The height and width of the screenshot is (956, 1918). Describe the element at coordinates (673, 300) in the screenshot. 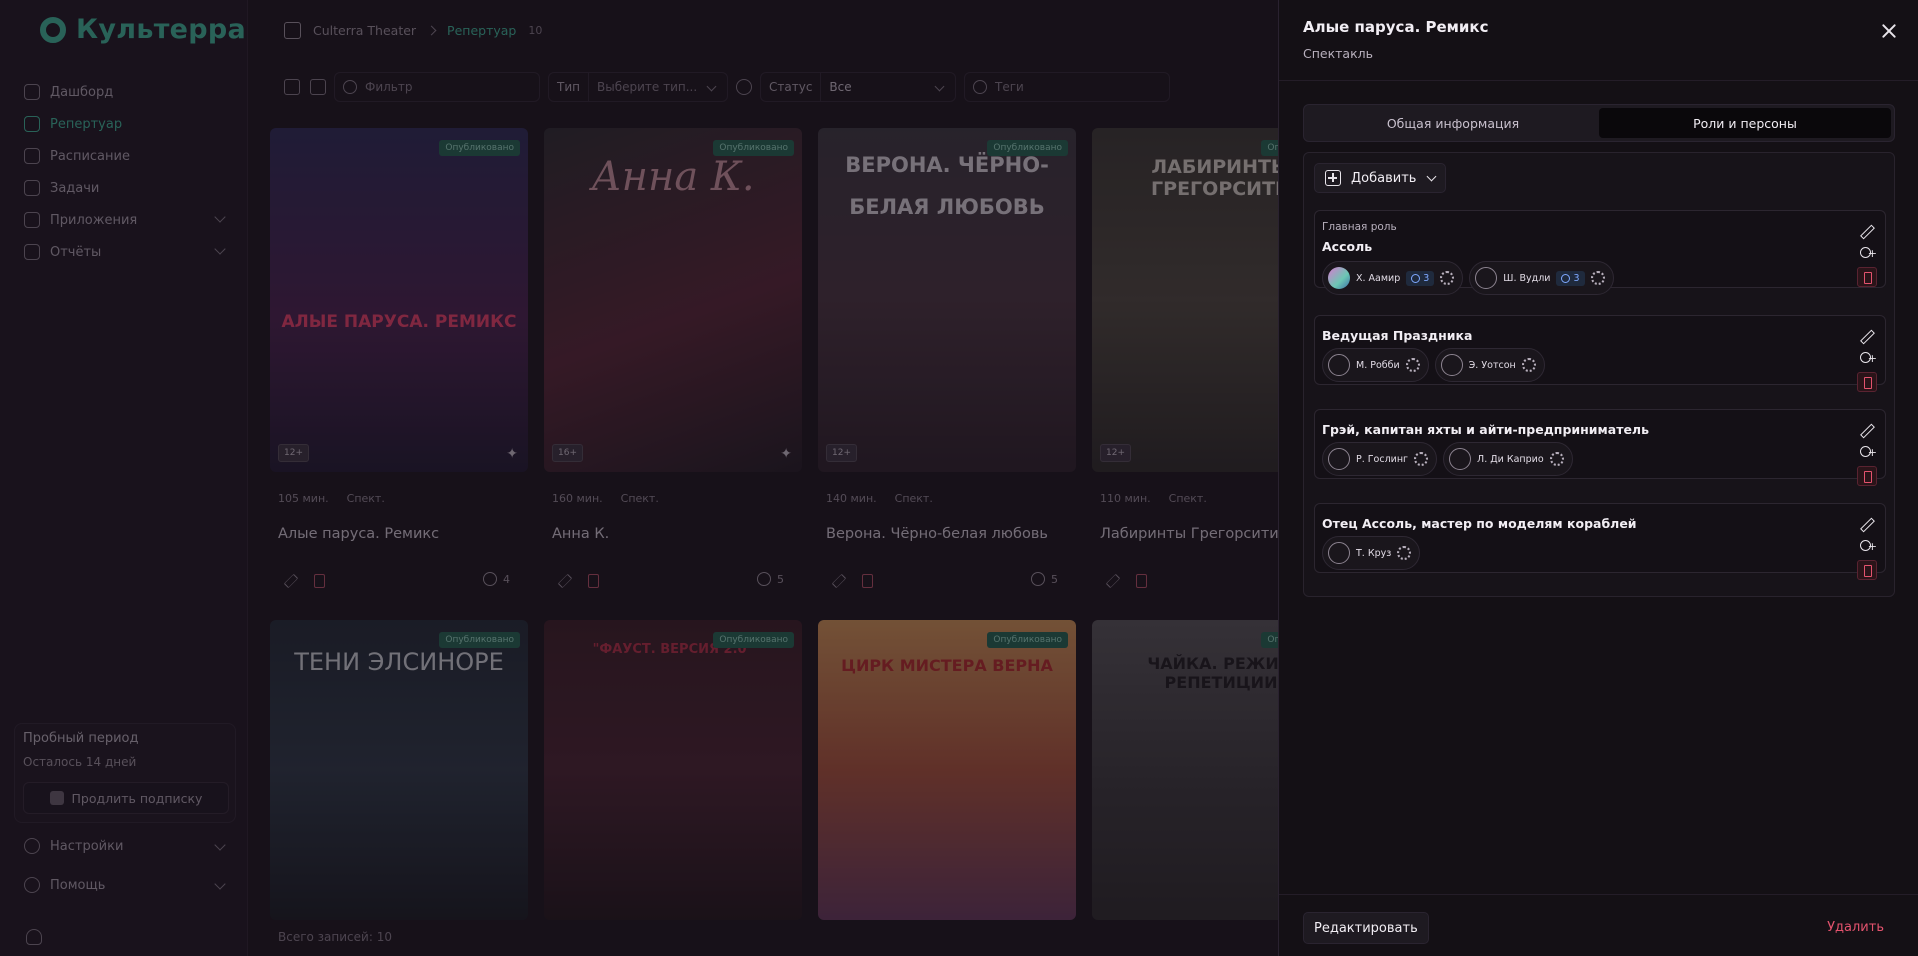

I see `poster-image: Анна К. Опубликовано 16+ ✦` at that location.